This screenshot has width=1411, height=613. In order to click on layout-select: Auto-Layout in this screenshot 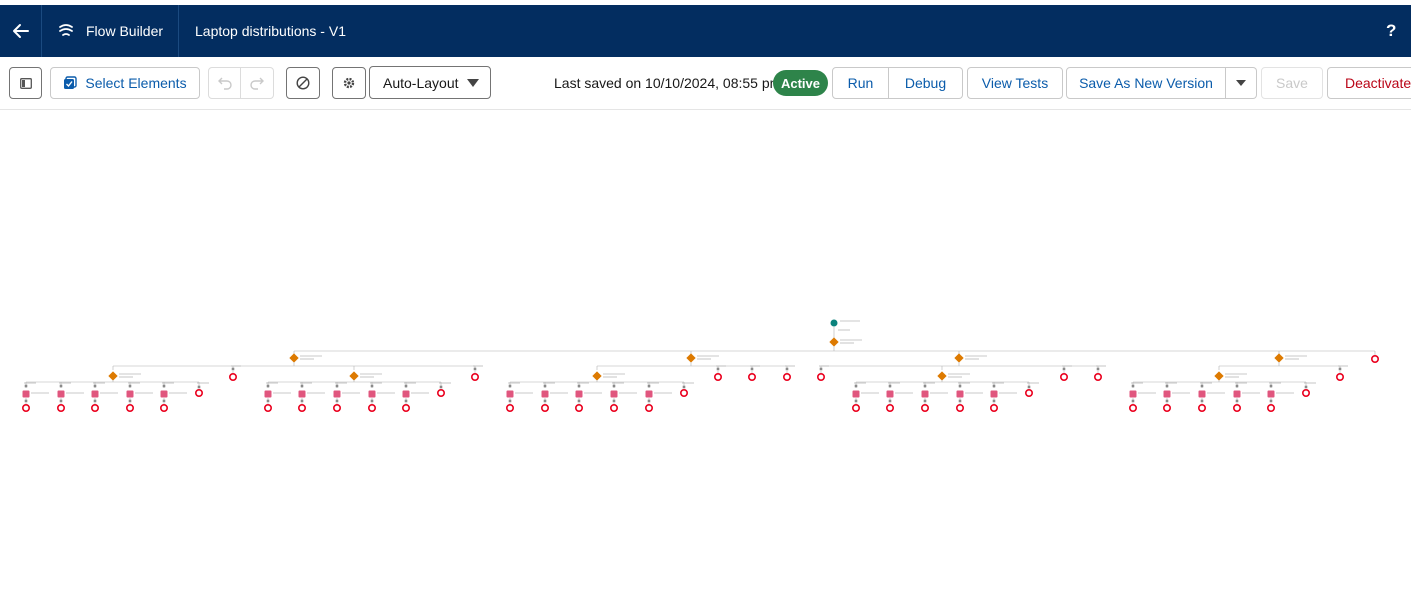, I will do `click(430, 82)`.